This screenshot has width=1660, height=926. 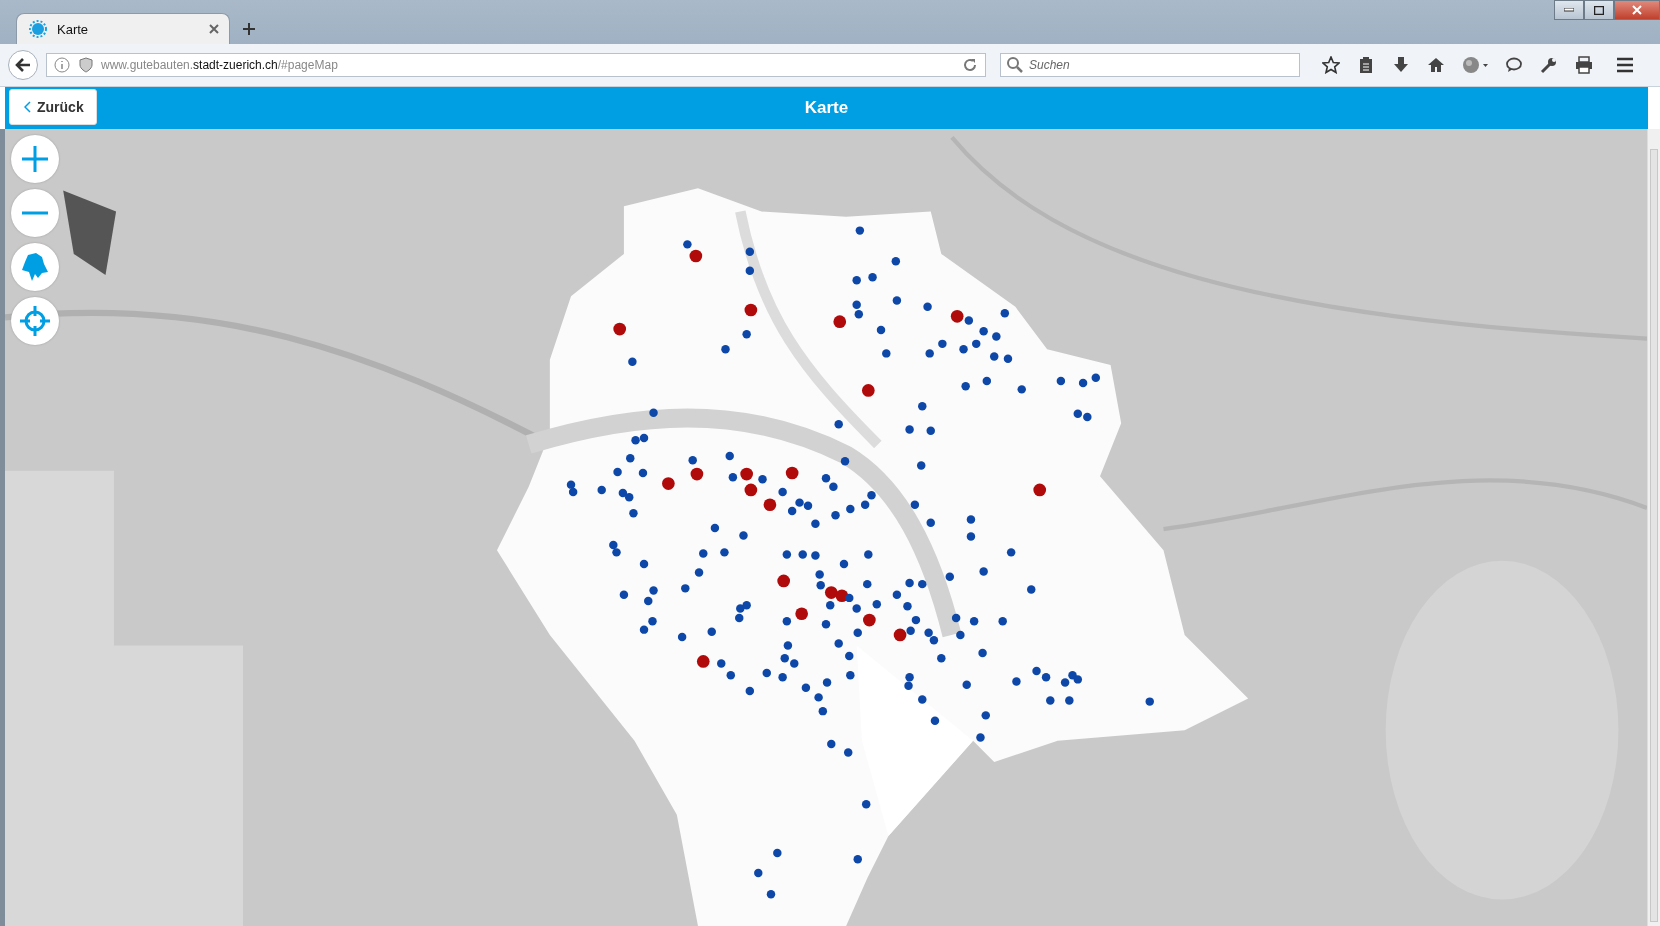 What do you see at coordinates (53, 107) in the screenshot?
I see `back-button: Zurück` at bounding box center [53, 107].